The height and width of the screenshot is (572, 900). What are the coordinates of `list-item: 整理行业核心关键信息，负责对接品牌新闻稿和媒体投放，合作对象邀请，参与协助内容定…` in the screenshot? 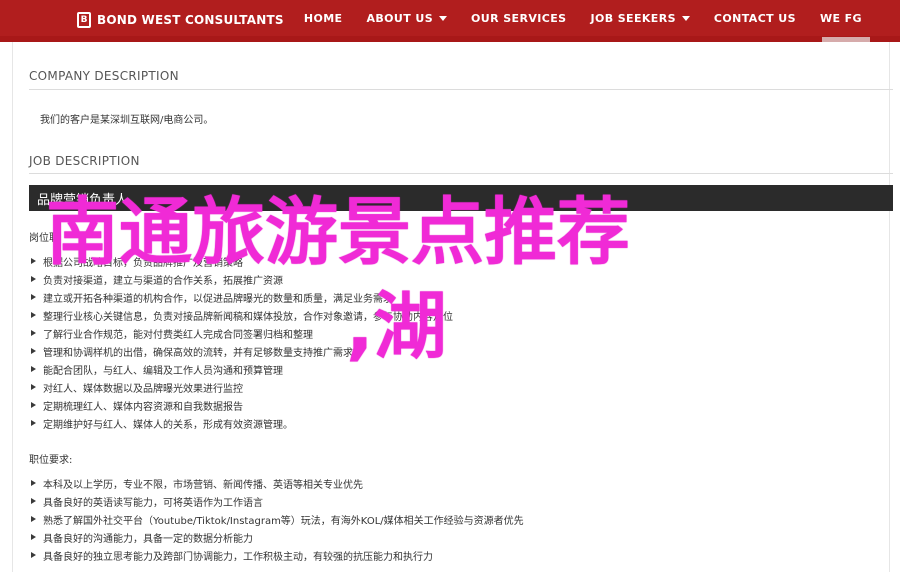 It's located at (241, 315).